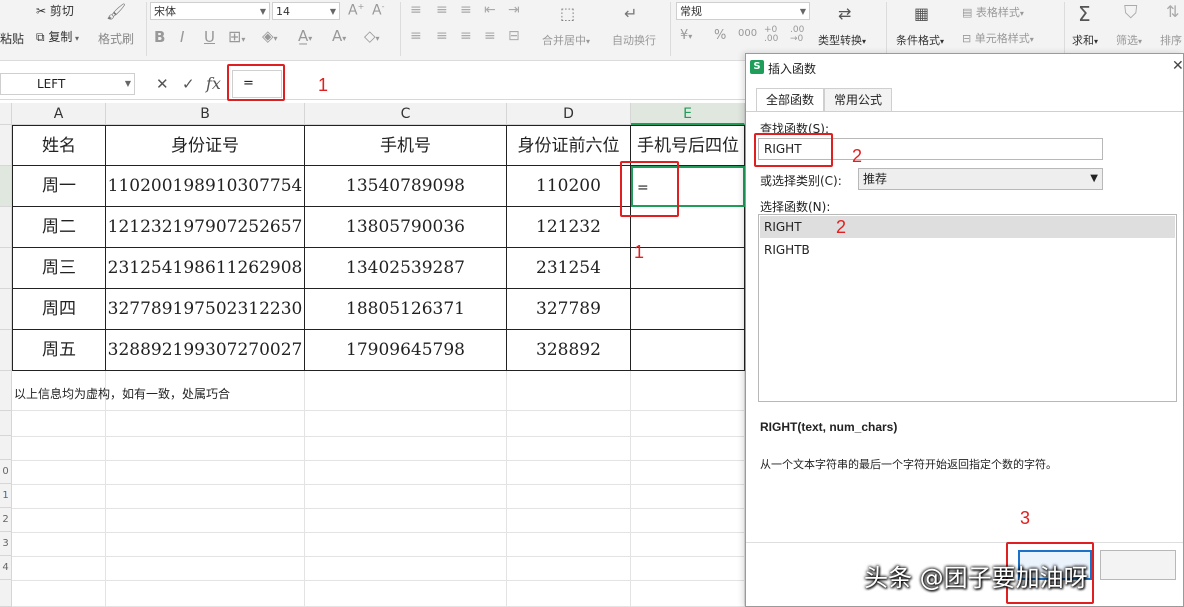 This screenshot has height=607, width=1184. What do you see at coordinates (1085, 40) in the screenshot?
I see `sum-button: 求和▾` at bounding box center [1085, 40].